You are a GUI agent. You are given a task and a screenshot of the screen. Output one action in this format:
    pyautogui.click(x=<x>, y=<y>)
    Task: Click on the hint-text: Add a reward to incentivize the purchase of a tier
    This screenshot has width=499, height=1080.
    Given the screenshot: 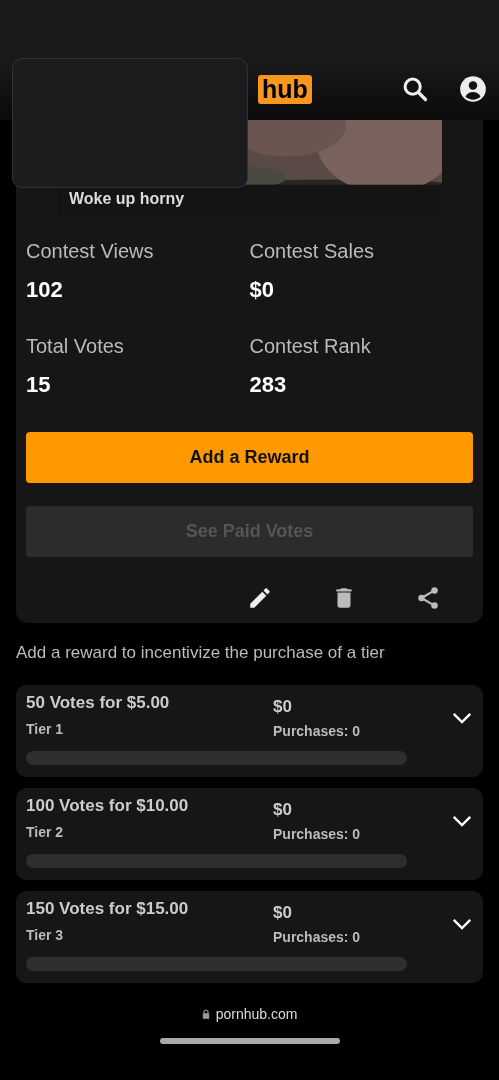 What is the action you would take?
    pyautogui.click(x=201, y=653)
    